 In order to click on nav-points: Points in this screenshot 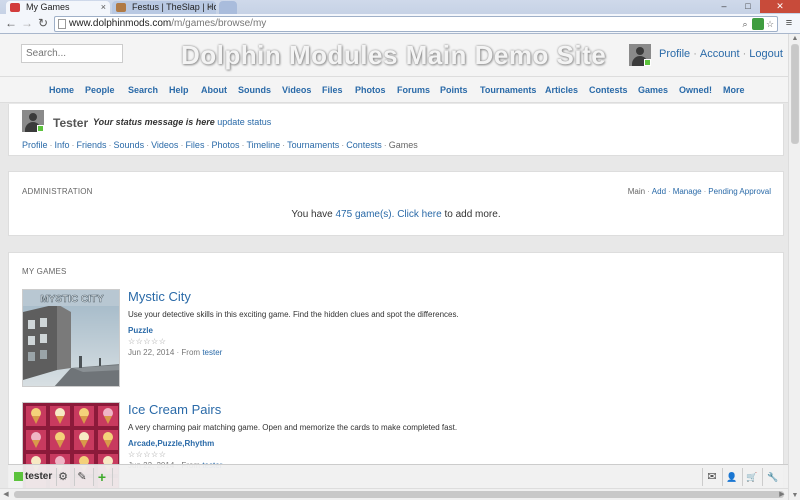, I will do `click(454, 90)`.